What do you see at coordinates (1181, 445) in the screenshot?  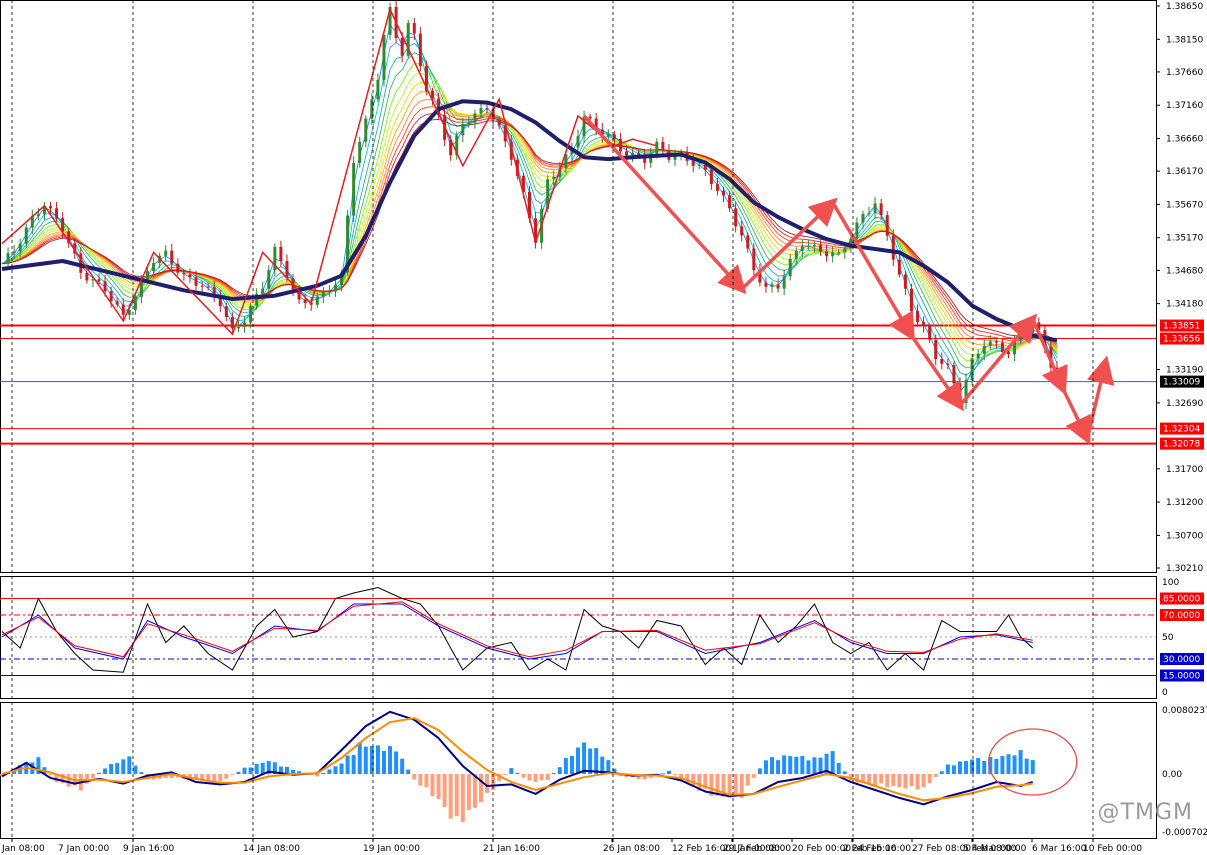 I see `price-tag-label: 1.32078` at bounding box center [1181, 445].